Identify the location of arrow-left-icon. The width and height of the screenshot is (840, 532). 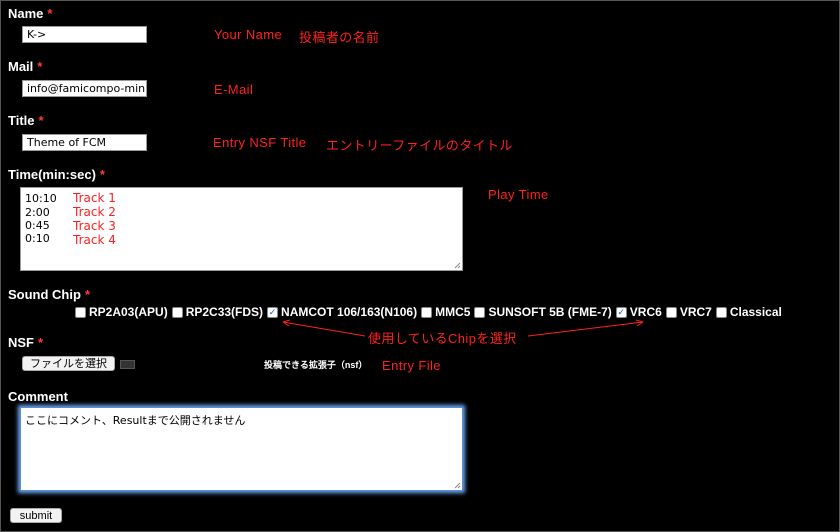
(324, 329).